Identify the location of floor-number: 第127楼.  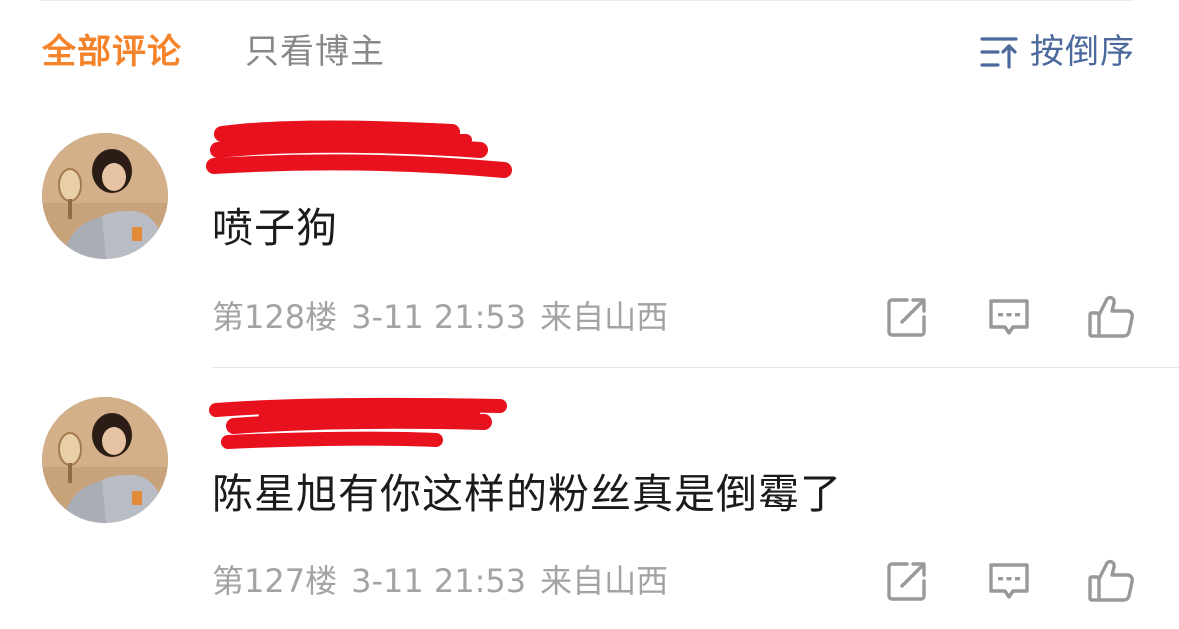
(275, 581).